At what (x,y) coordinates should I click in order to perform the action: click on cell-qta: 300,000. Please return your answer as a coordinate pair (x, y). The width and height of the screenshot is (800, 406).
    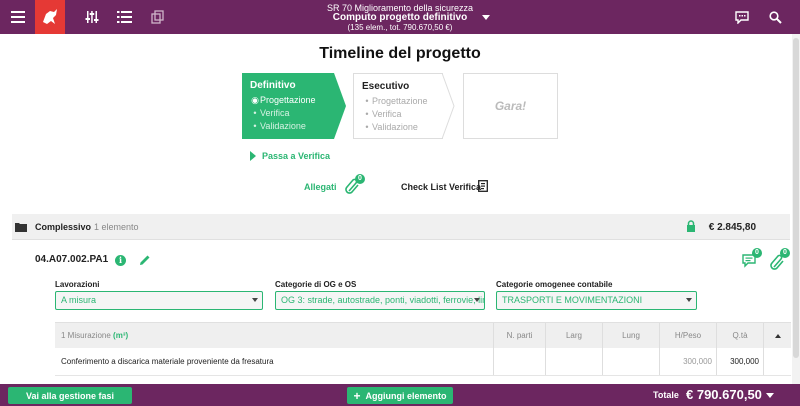
    Looking at the image, I should click on (739, 361).